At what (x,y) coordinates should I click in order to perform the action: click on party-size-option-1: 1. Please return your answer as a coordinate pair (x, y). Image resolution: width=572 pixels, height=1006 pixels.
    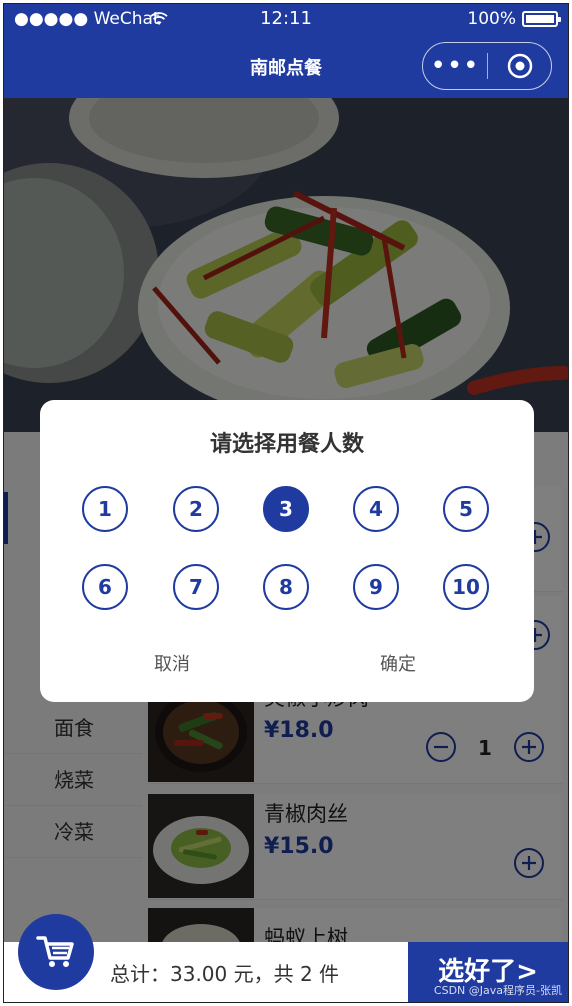
    Looking at the image, I should click on (105, 509).